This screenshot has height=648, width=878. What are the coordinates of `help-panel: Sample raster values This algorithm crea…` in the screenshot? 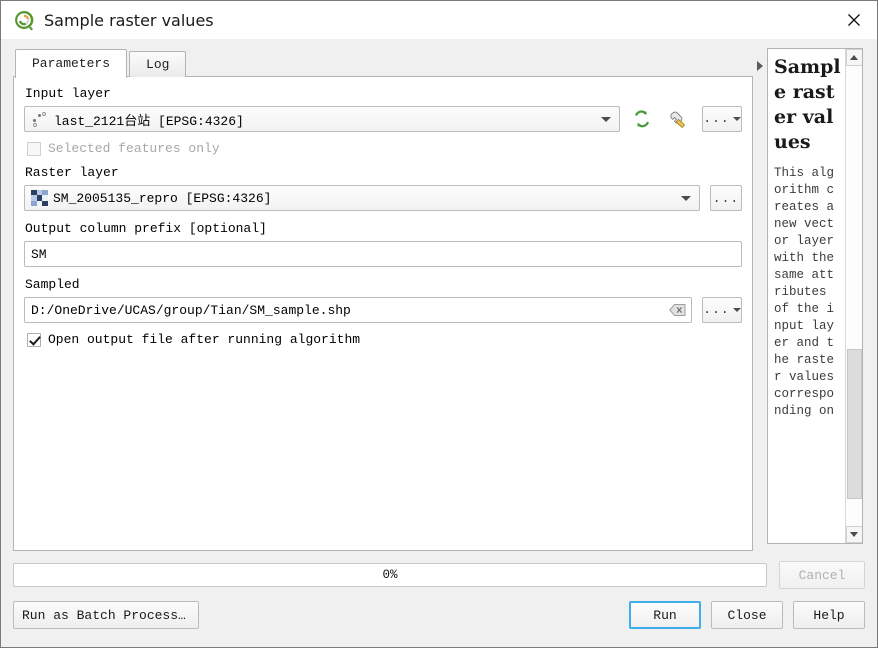 It's located at (815, 296).